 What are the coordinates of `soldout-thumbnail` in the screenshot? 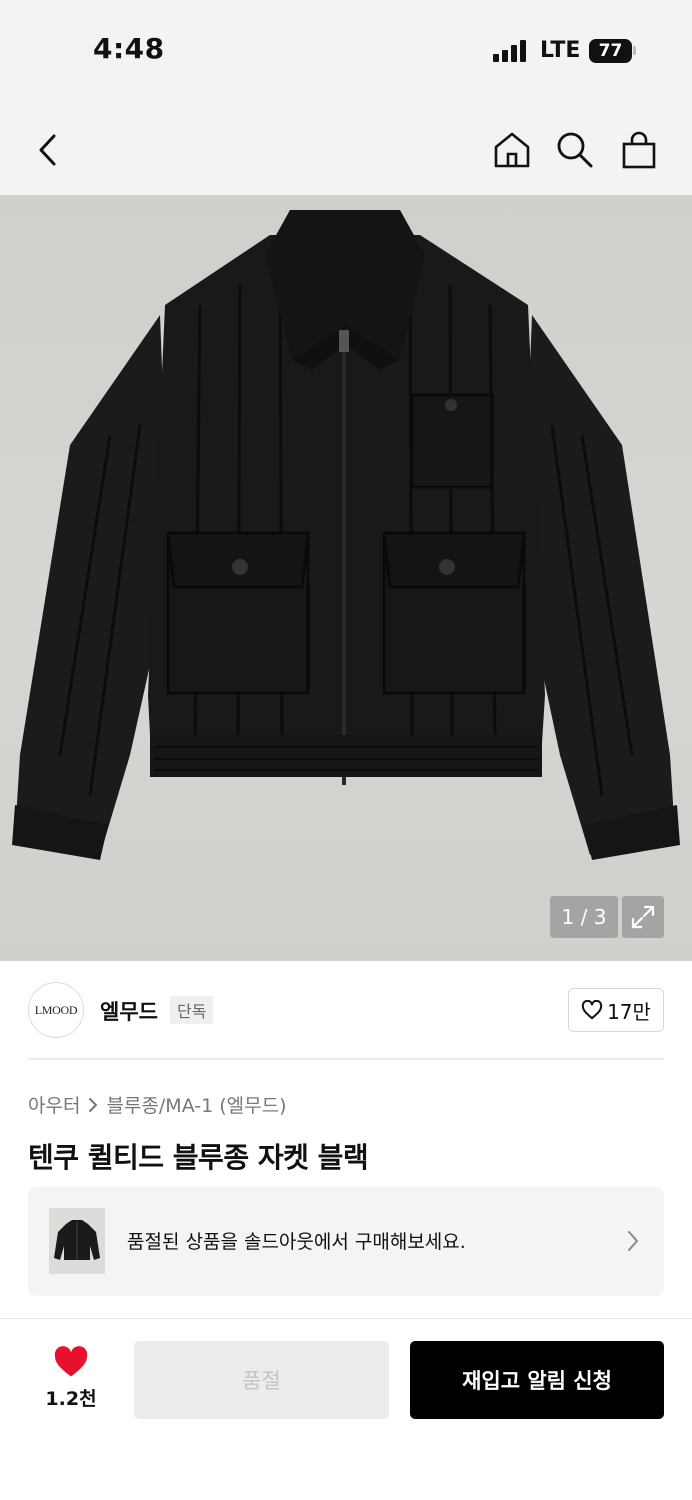 It's located at (77, 1241).